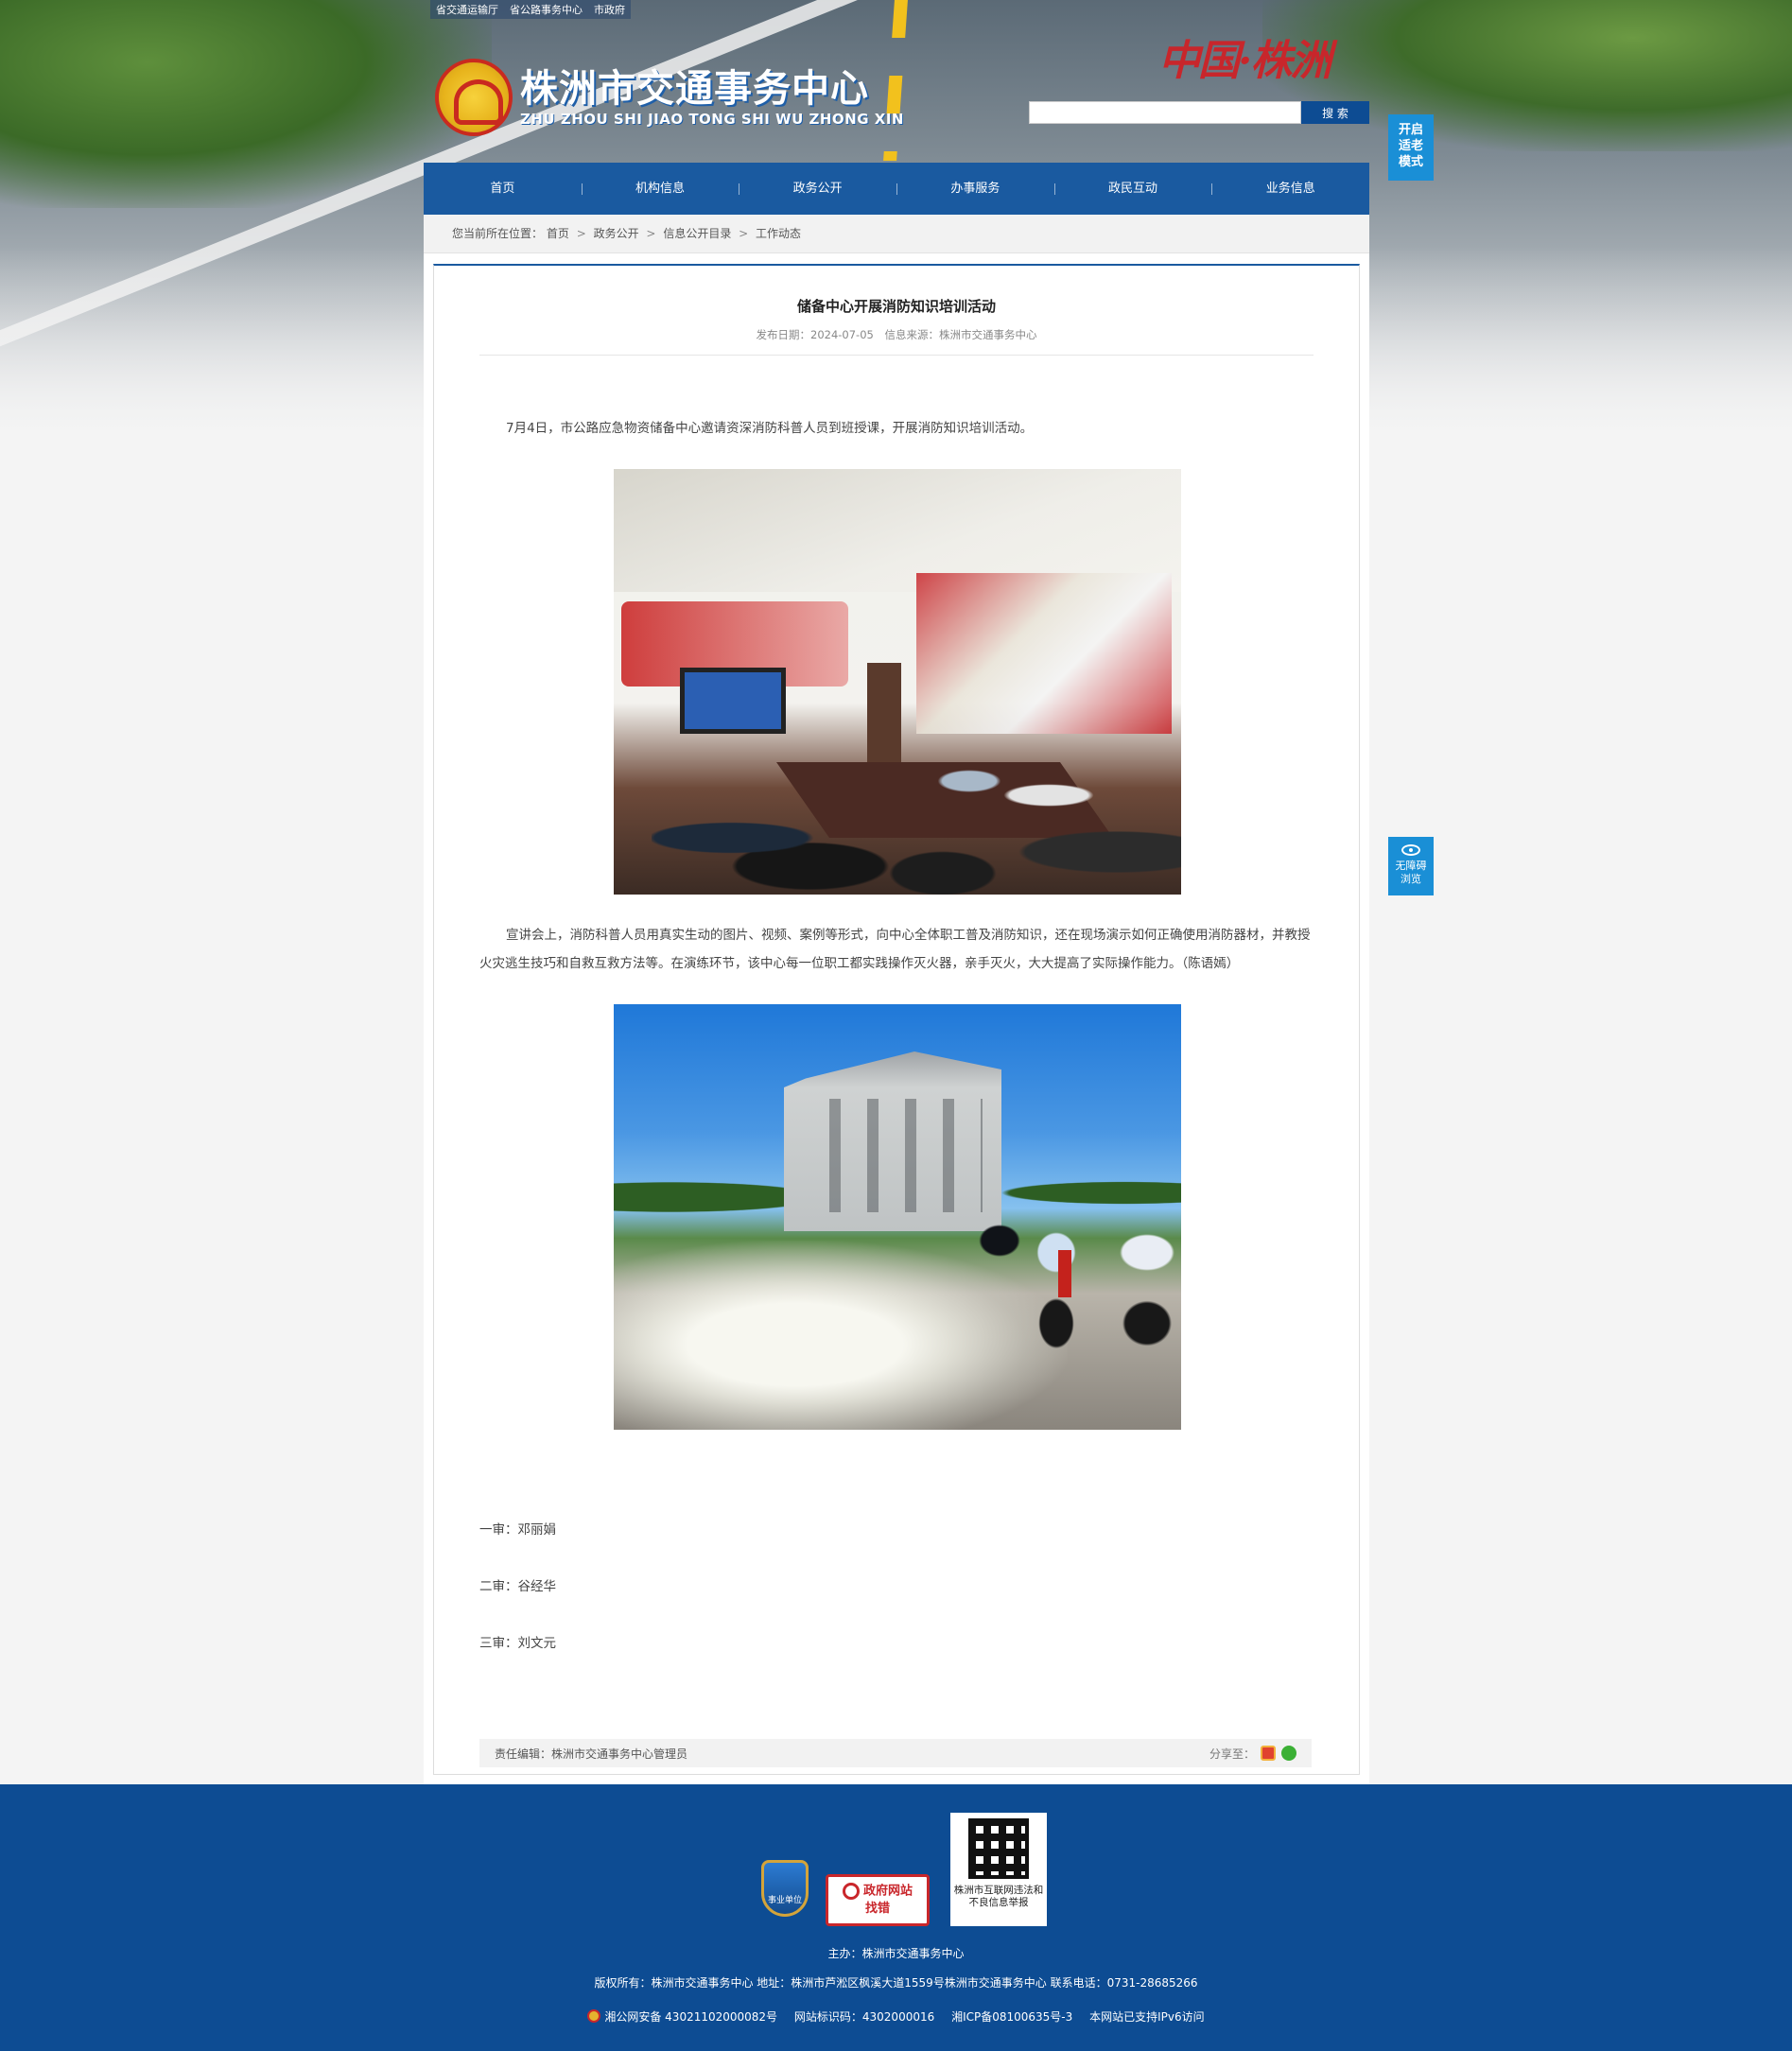 This screenshot has height=2051, width=1792. What do you see at coordinates (1410, 850) in the screenshot?
I see `eye-icon` at bounding box center [1410, 850].